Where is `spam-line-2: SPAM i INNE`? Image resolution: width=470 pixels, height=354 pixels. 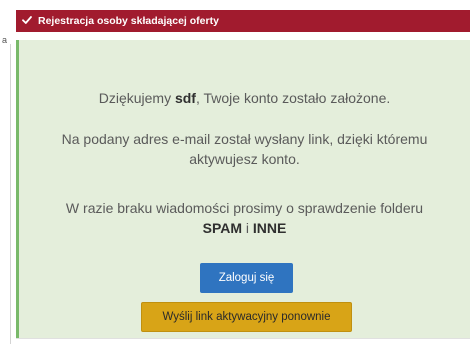
spam-line-2: SPAM i INNE is located at coordinates (244, 228).